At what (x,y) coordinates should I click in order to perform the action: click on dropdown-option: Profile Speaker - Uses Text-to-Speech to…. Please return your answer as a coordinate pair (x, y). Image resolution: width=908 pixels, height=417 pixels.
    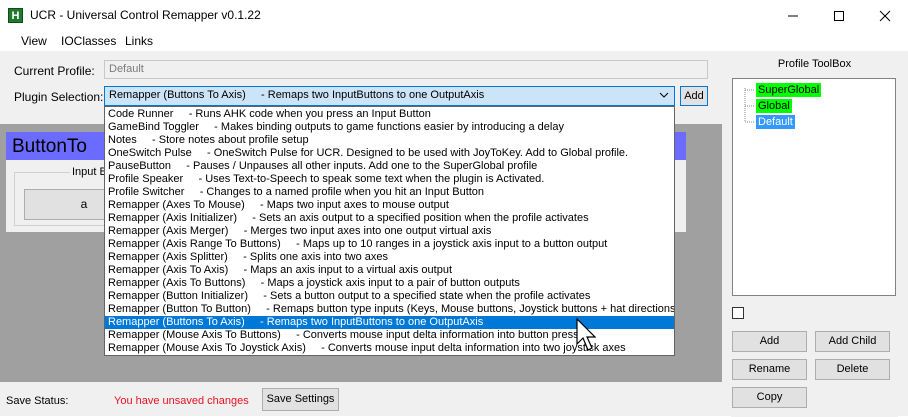
    Looking at the image, I should click on (389, 179).